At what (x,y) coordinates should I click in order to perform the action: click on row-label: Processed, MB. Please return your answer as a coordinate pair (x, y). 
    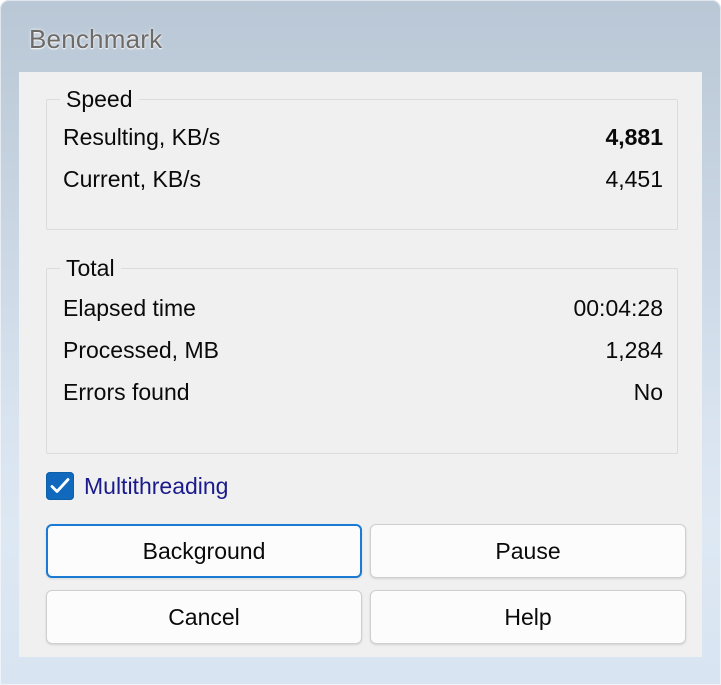
    Looking at the image, I should click on (141, 350).